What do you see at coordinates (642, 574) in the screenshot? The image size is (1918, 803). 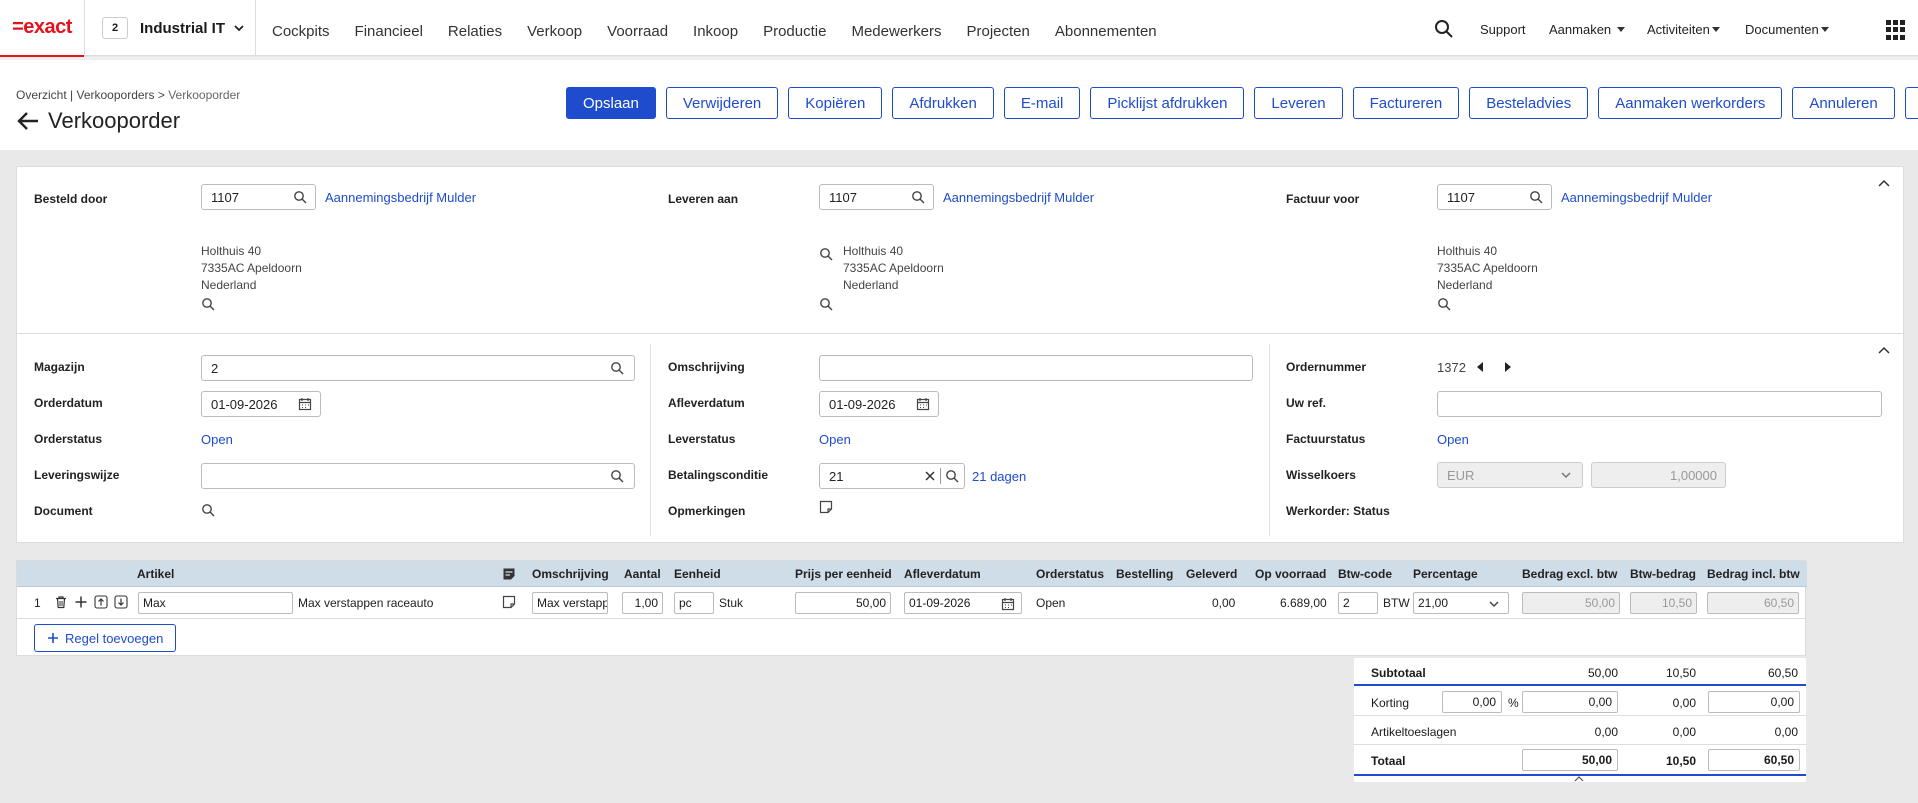 I see `col-quantity: Aantal` at bounding box center [642, 574].